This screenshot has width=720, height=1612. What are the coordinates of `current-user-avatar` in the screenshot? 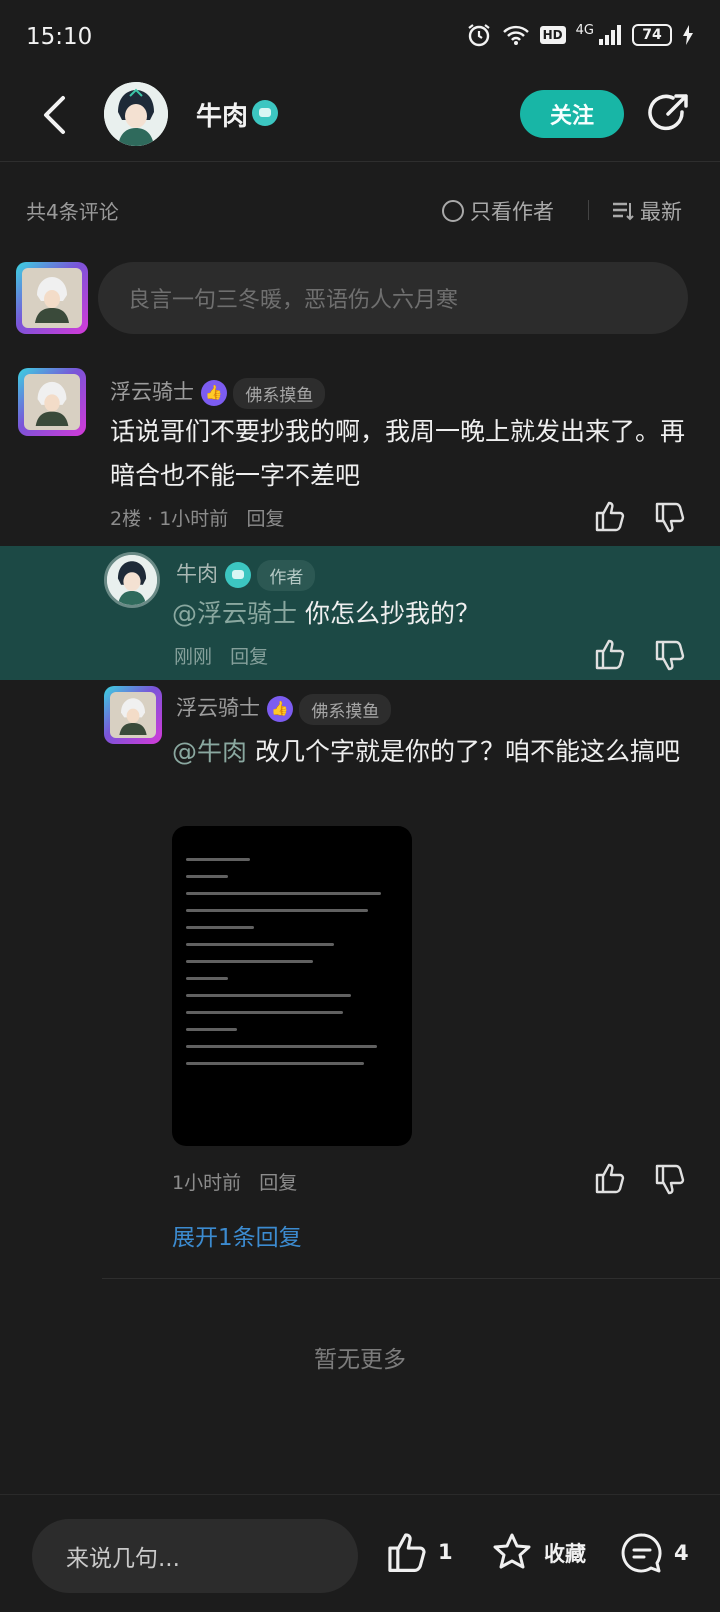 It's located at (52, 298).